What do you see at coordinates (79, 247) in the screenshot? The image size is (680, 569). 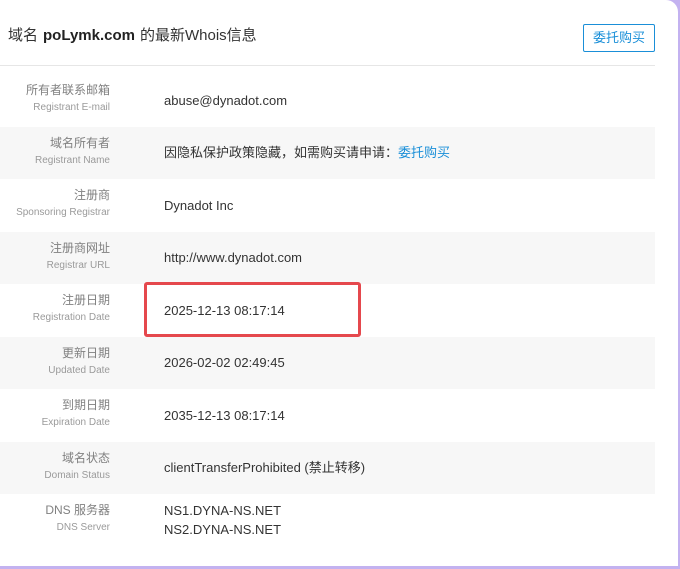 I see `row-label-cn: 注册商网址` at bounding box center [79, 247].